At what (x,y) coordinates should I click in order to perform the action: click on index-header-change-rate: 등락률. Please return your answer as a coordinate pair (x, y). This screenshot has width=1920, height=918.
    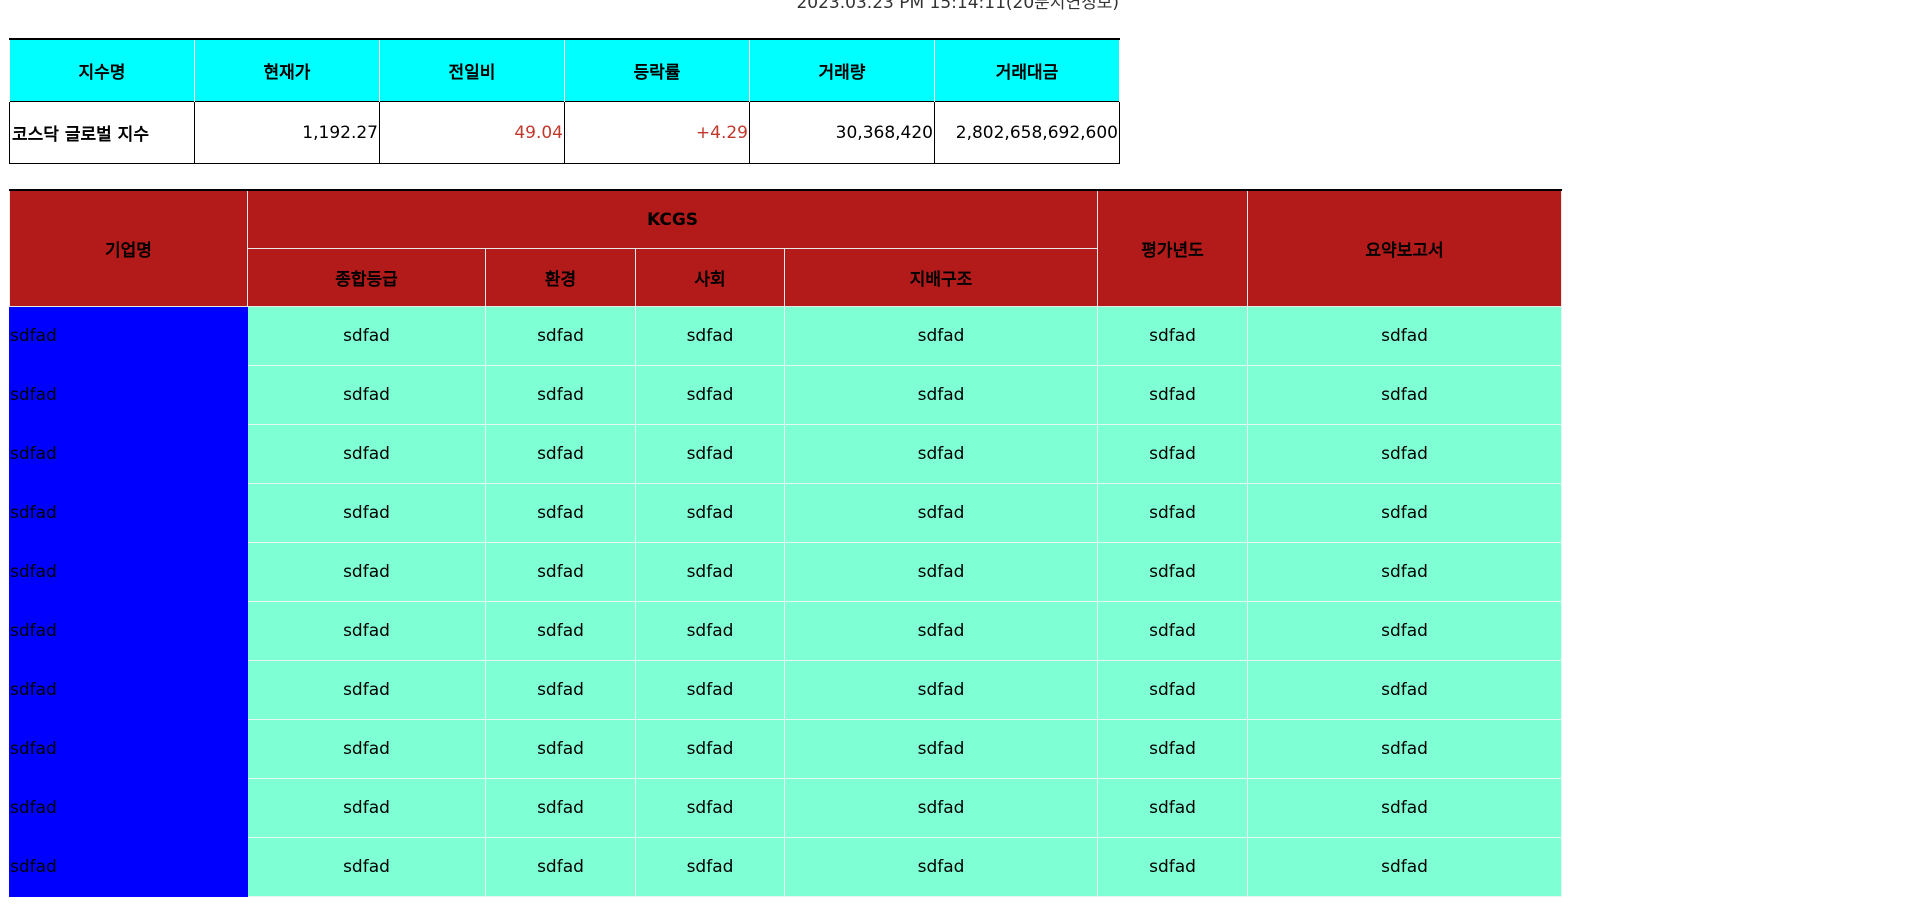
    Looking at the image, I should click on (657, 70).